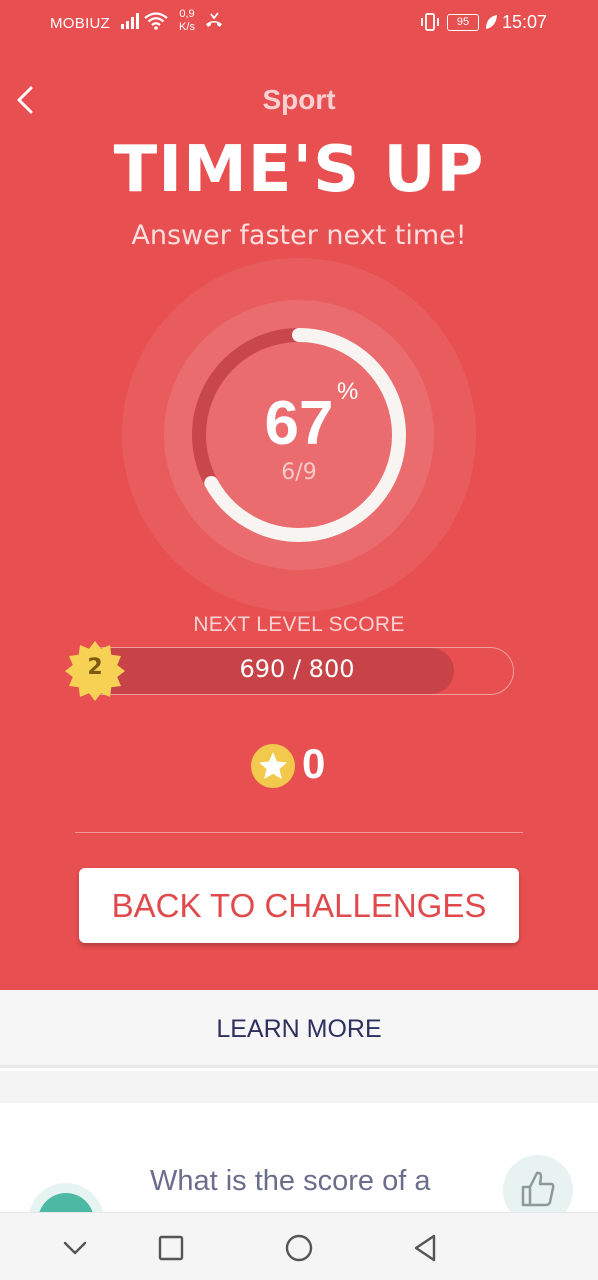 This screenshot has width=598, height=1280. I want to click on wifi-icon, so click(156, 21).